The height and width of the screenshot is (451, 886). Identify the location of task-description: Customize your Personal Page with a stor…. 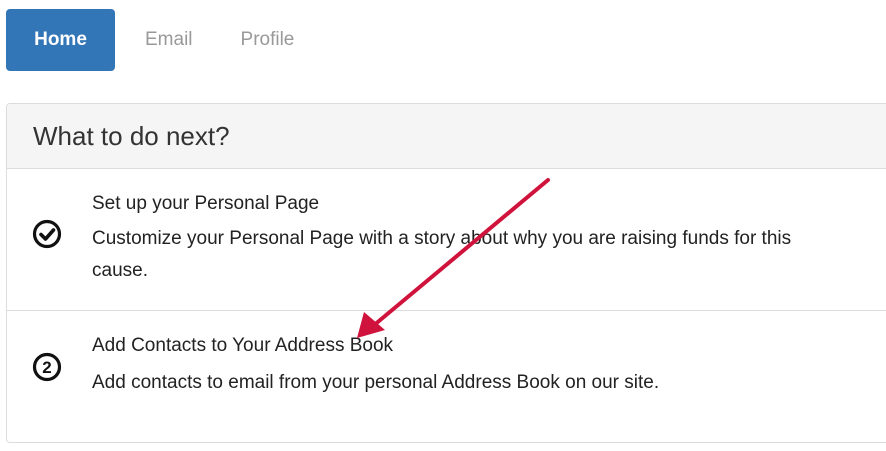
(442, 254).